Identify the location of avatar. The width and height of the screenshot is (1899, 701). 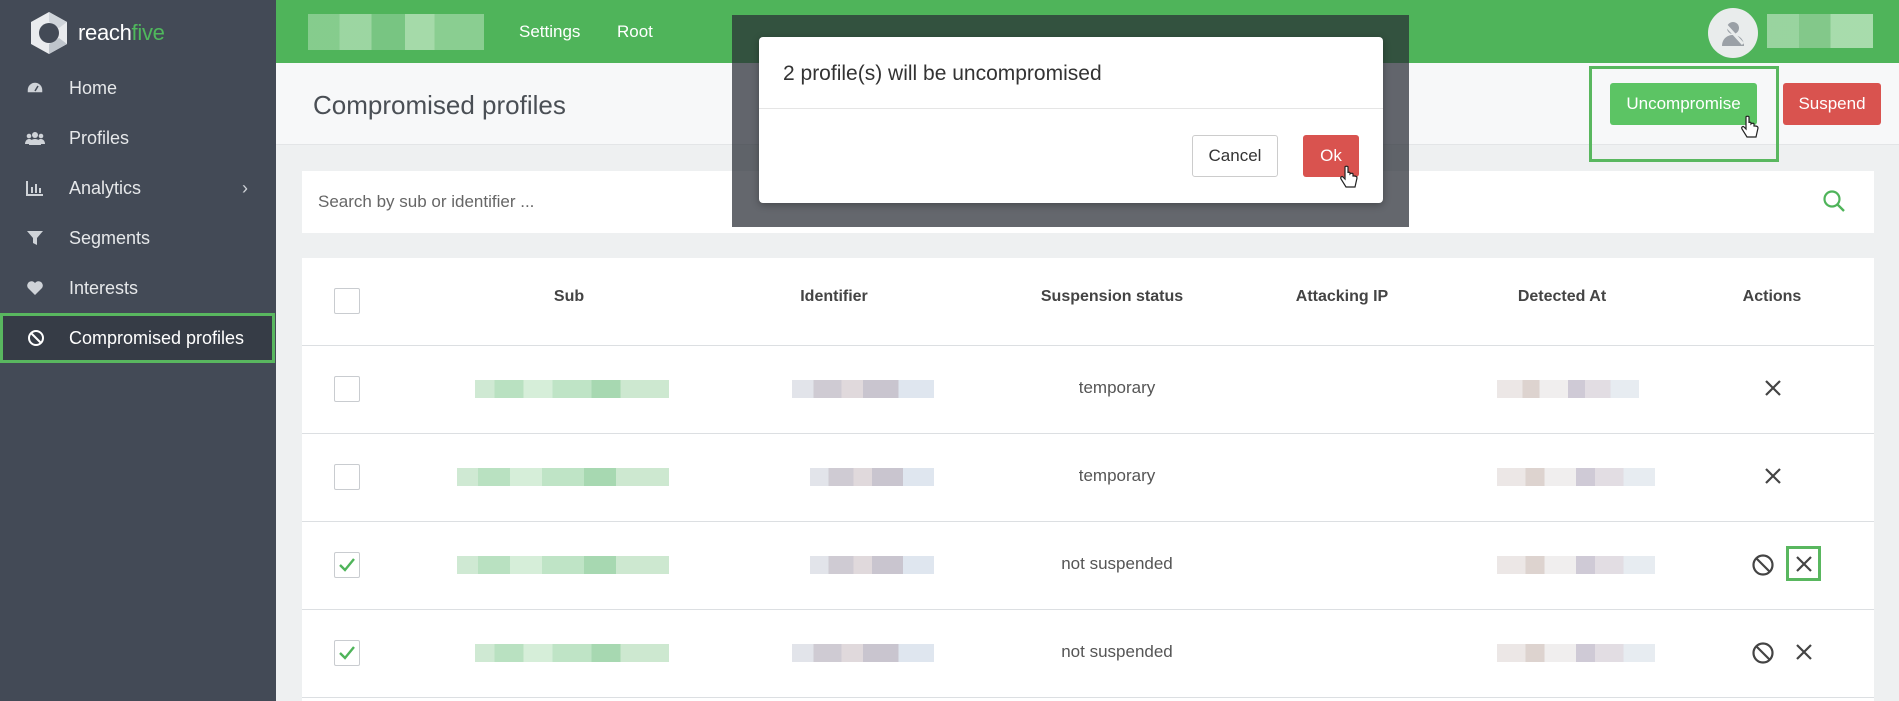
(1733, 33).